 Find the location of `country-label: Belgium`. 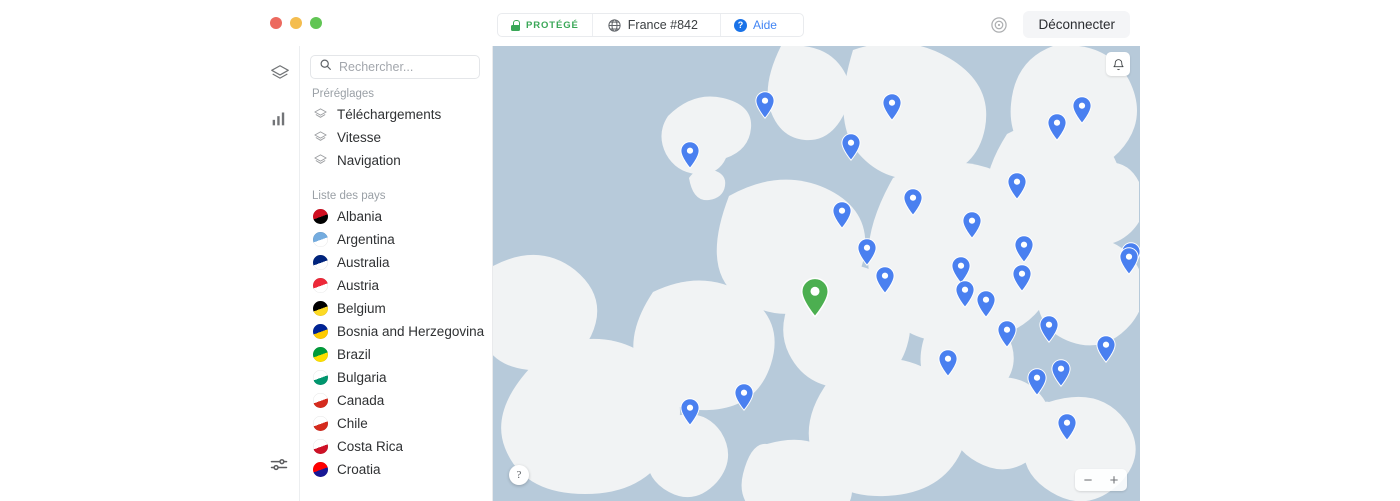

country-label: Belgium is located at coordinates (361, 308).